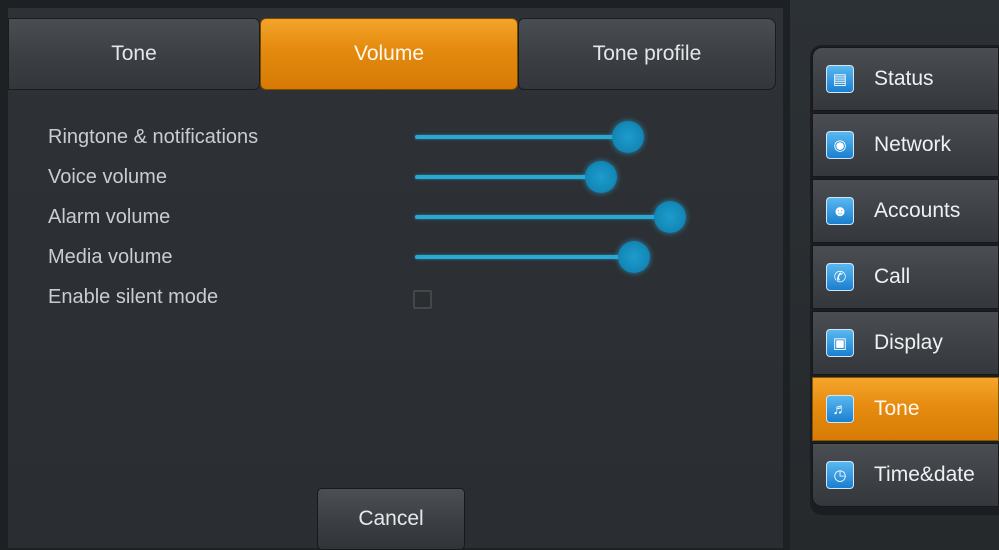  I want to click on tab-bar: Tone Volume Tone profile, so click(395, 54).